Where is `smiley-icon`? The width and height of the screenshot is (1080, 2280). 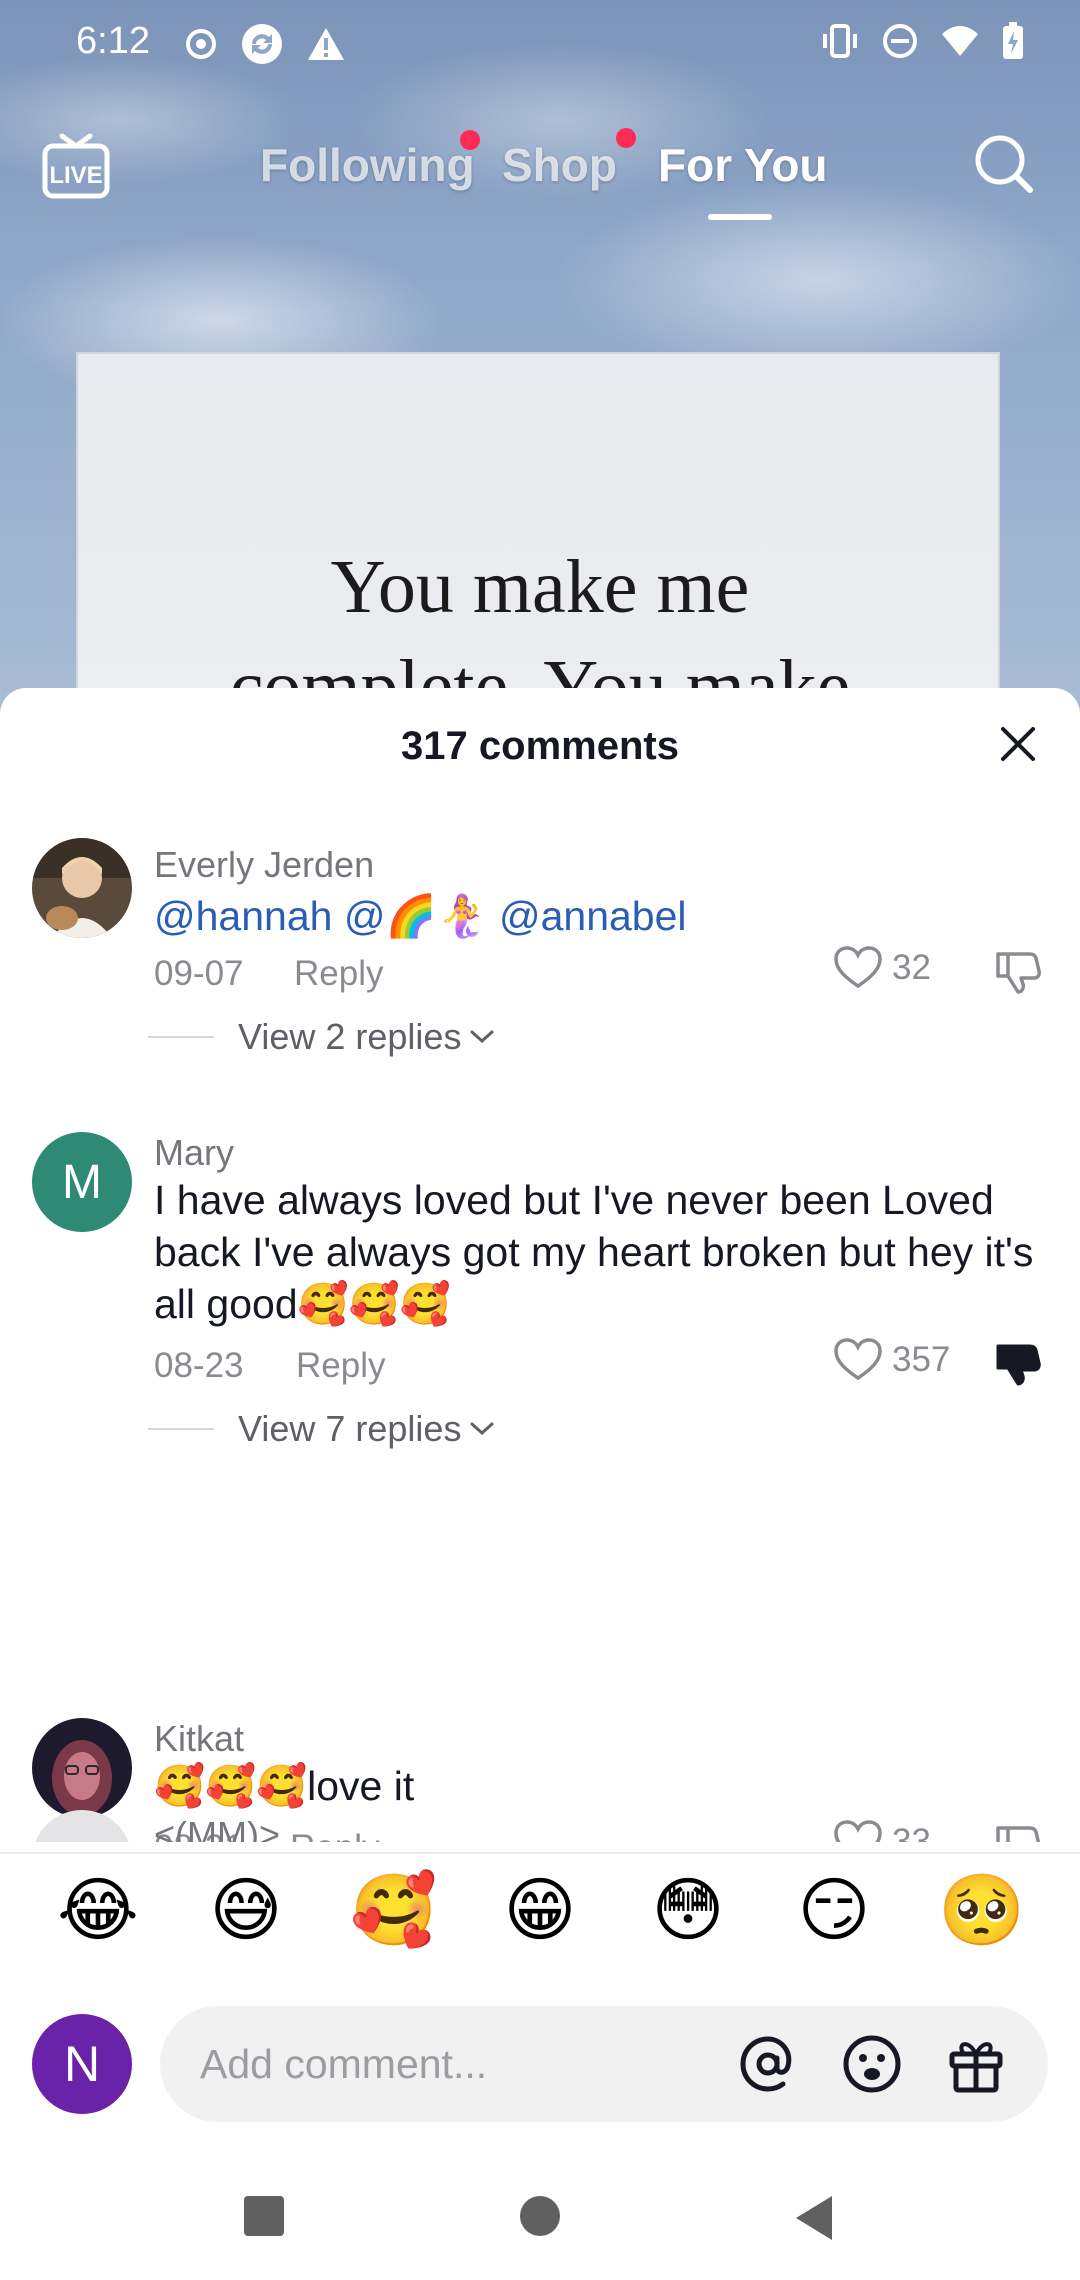 smiley-icon is located at coordinates (872, 2064).